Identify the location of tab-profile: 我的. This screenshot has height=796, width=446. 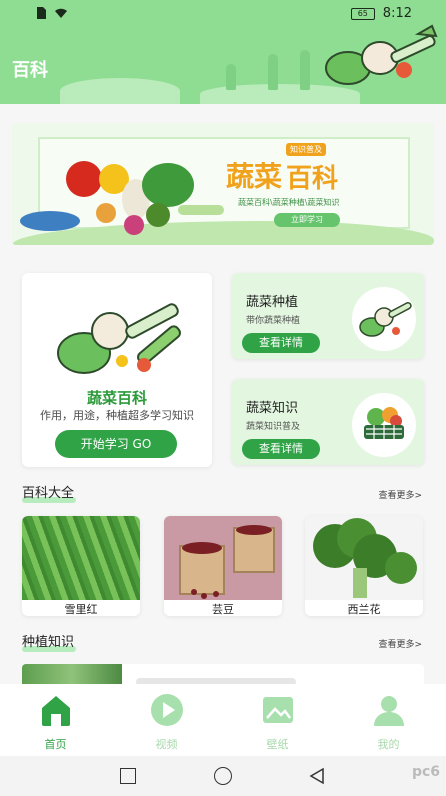
(388, 720).